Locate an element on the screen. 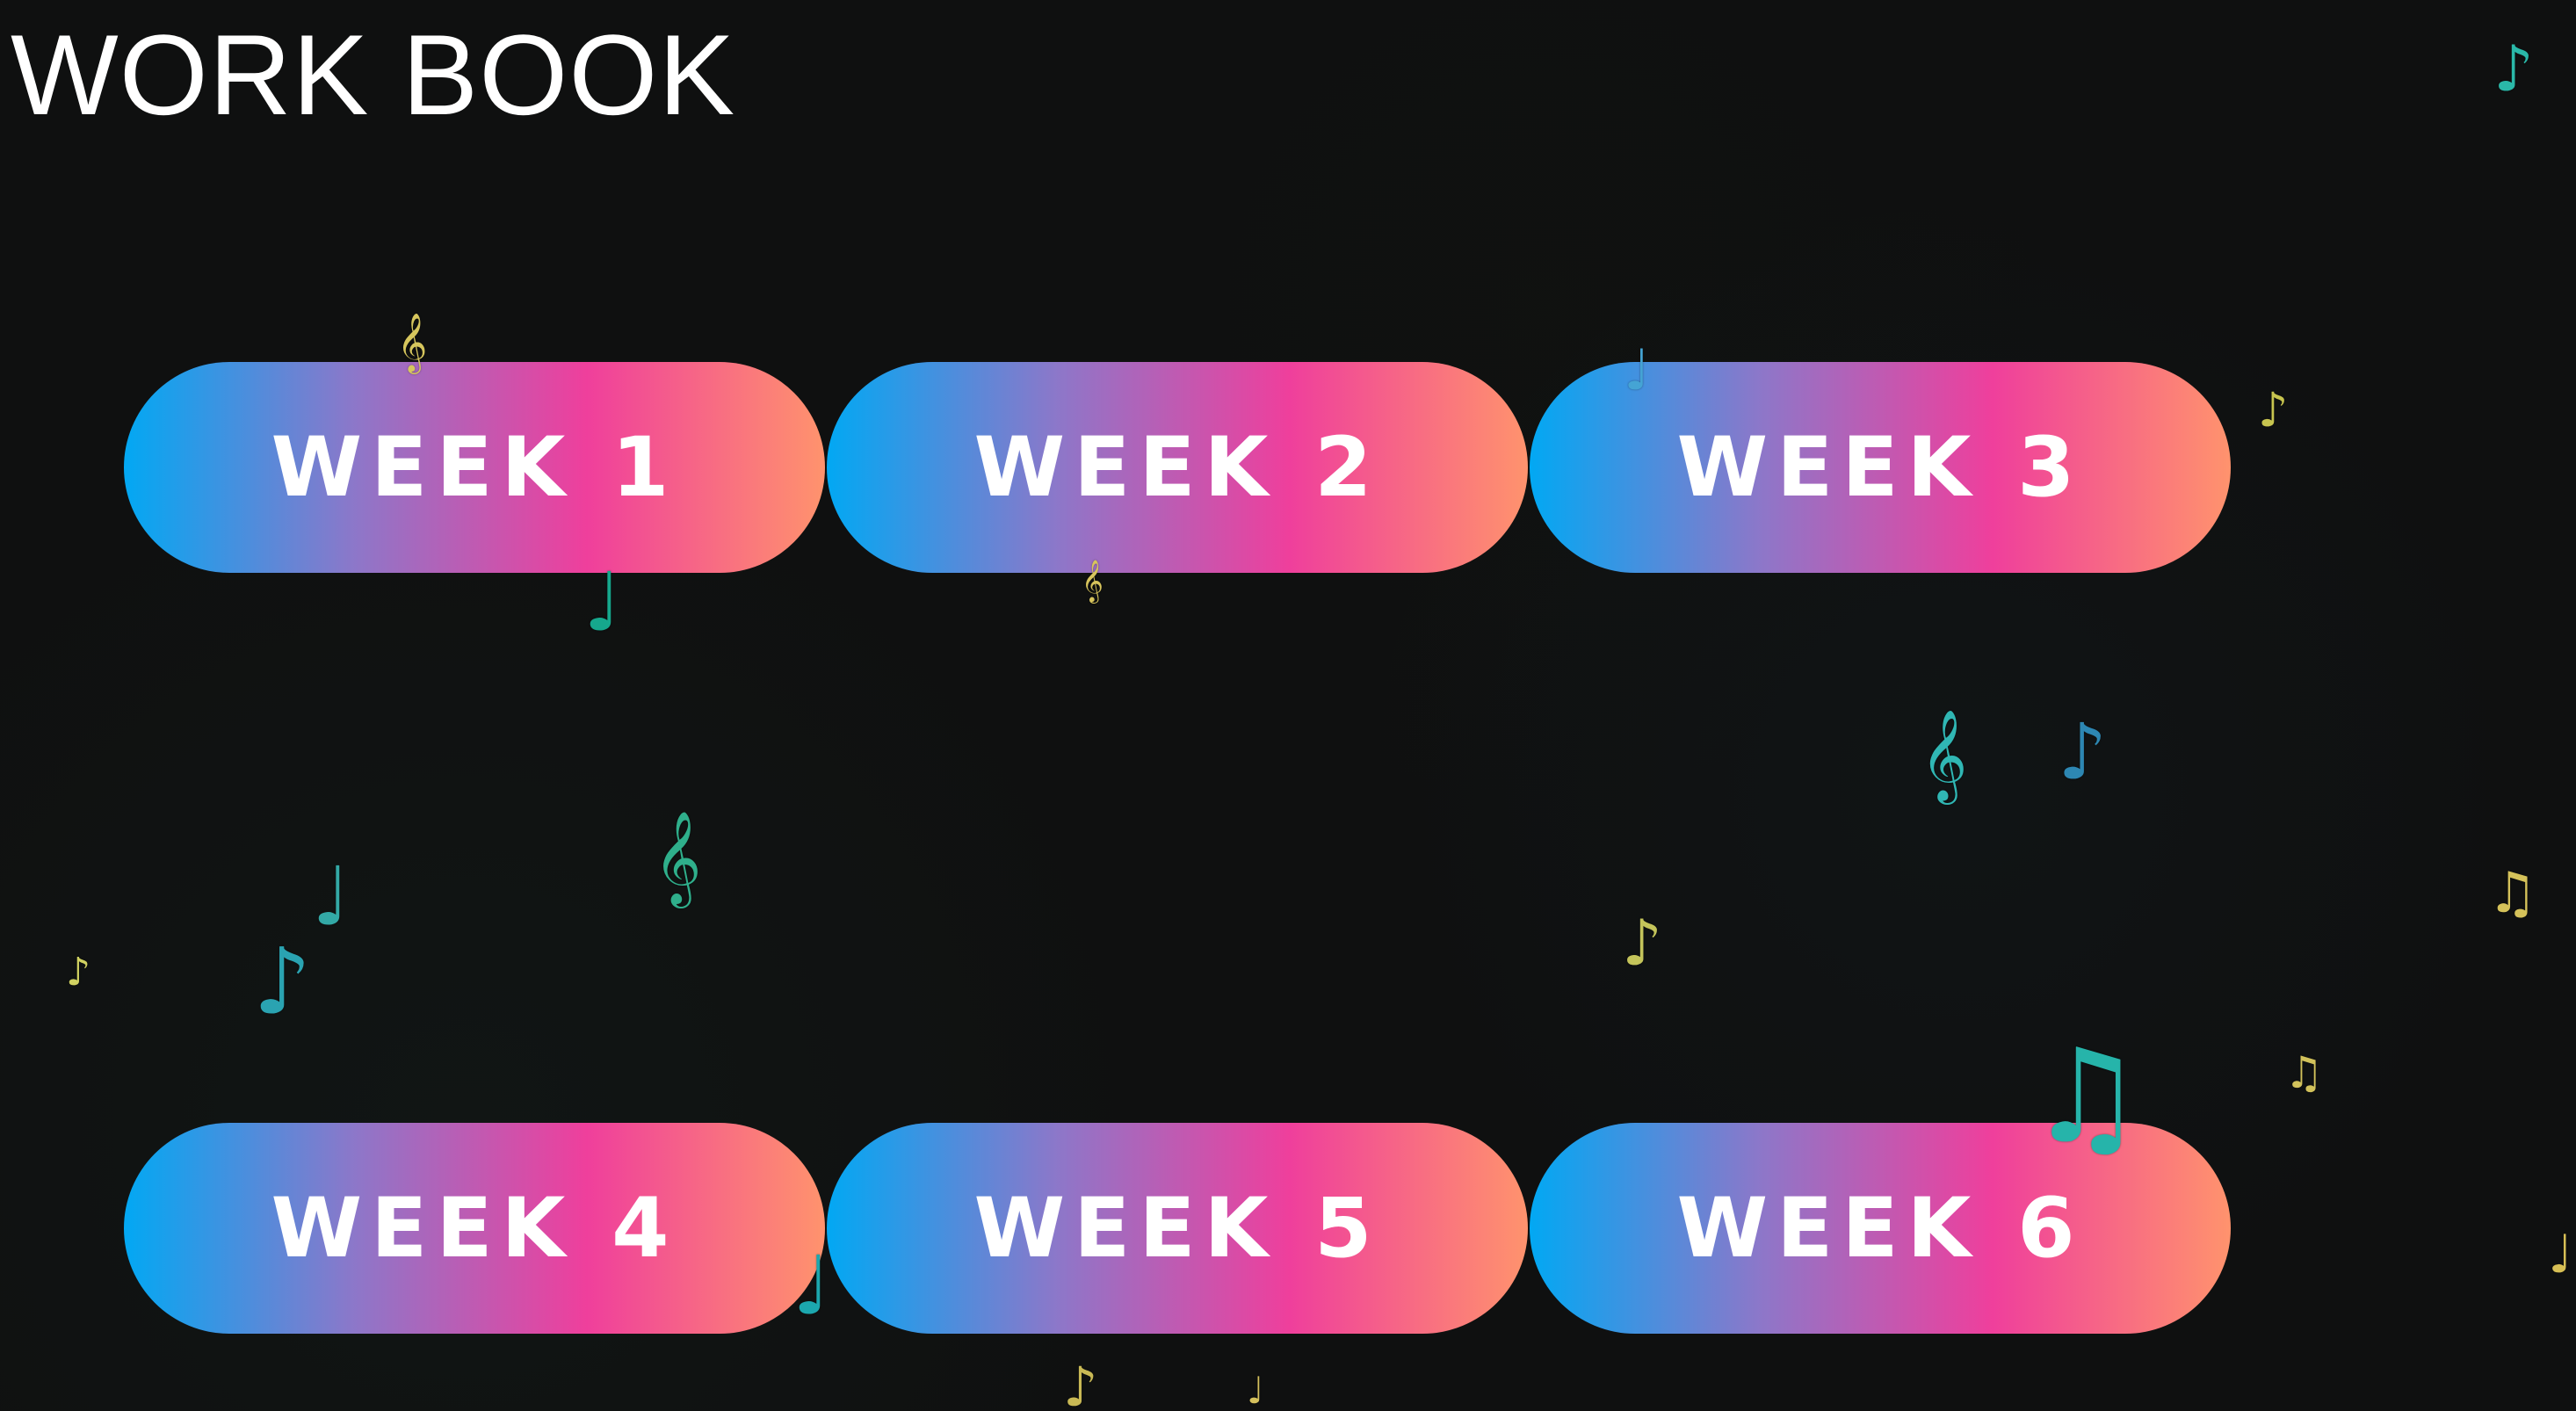 The width and height of the screenshot is (2576, 1411). week-4-button: WEEK 4 is located at coordinates (474, 1228).